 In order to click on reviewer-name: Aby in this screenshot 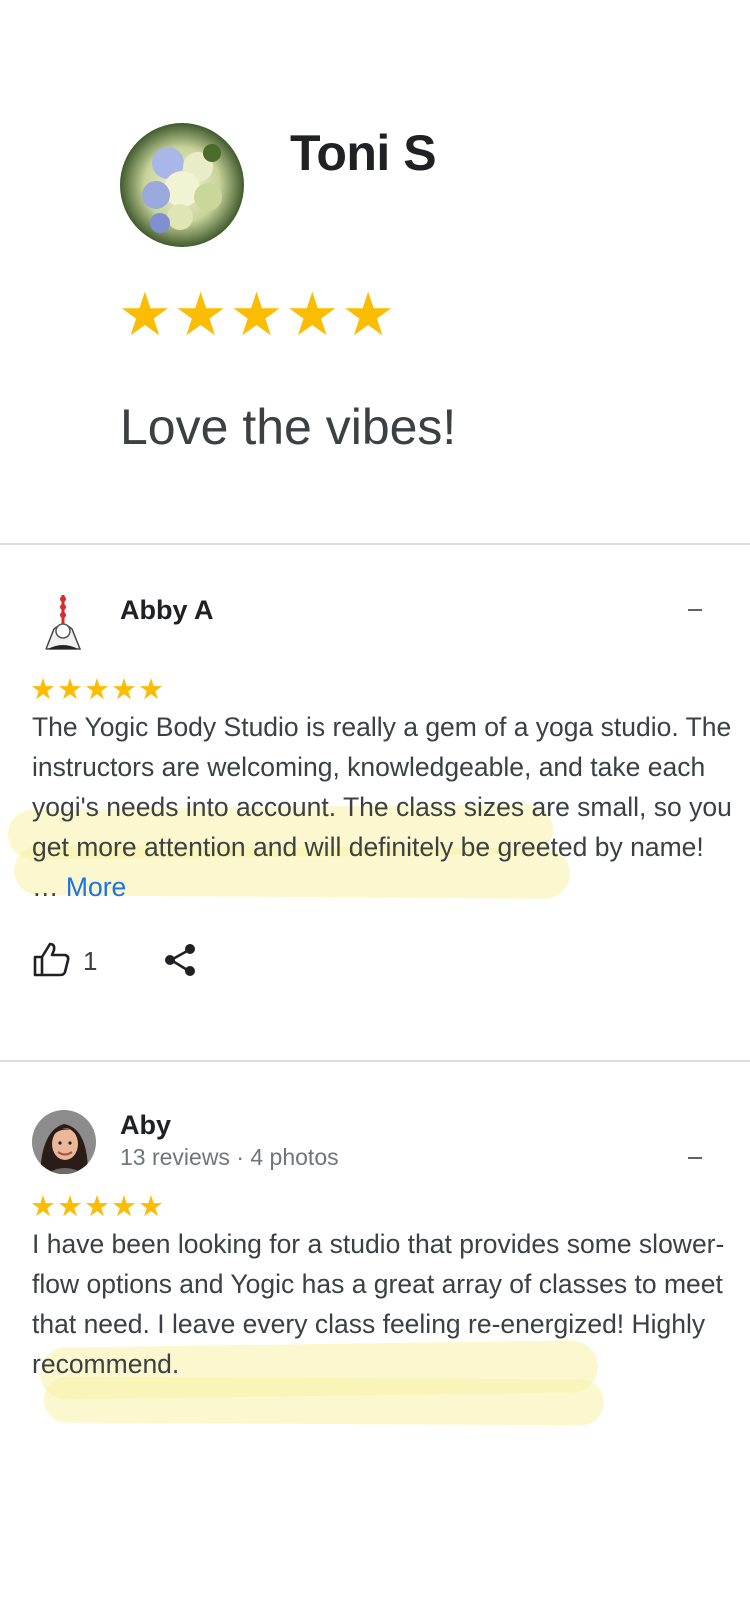, I will do `click(145, 1125)`.